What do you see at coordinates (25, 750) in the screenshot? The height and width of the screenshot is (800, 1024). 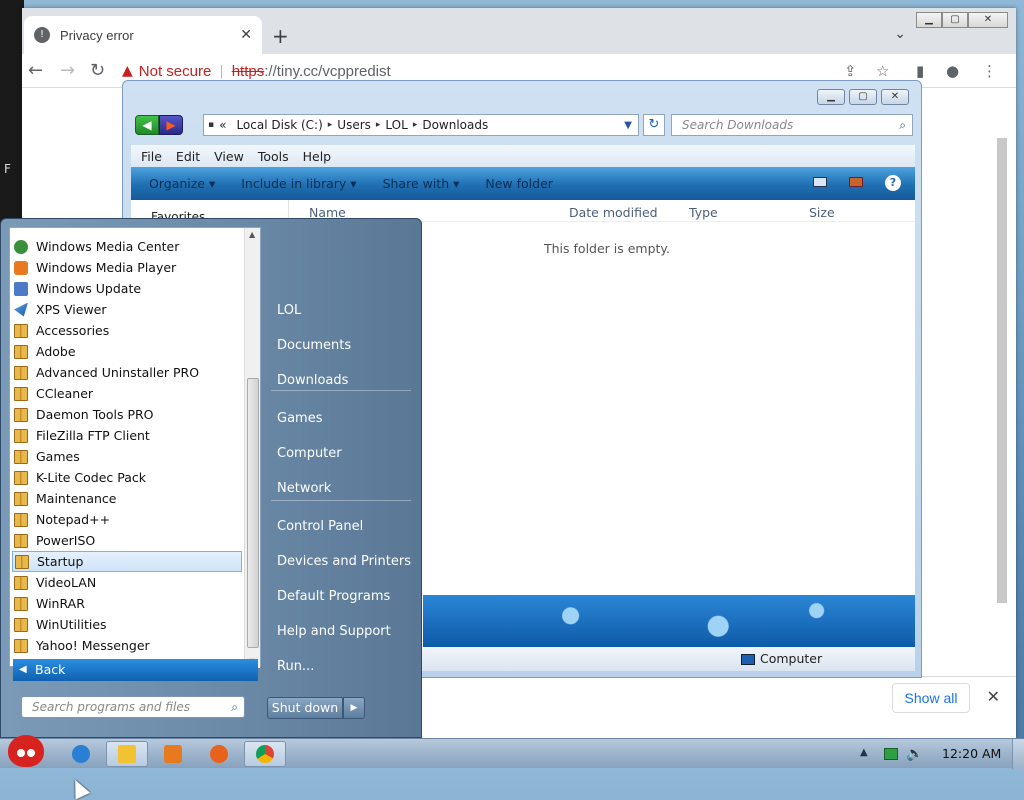 I see `start-button` at bounding box center [25, 750].